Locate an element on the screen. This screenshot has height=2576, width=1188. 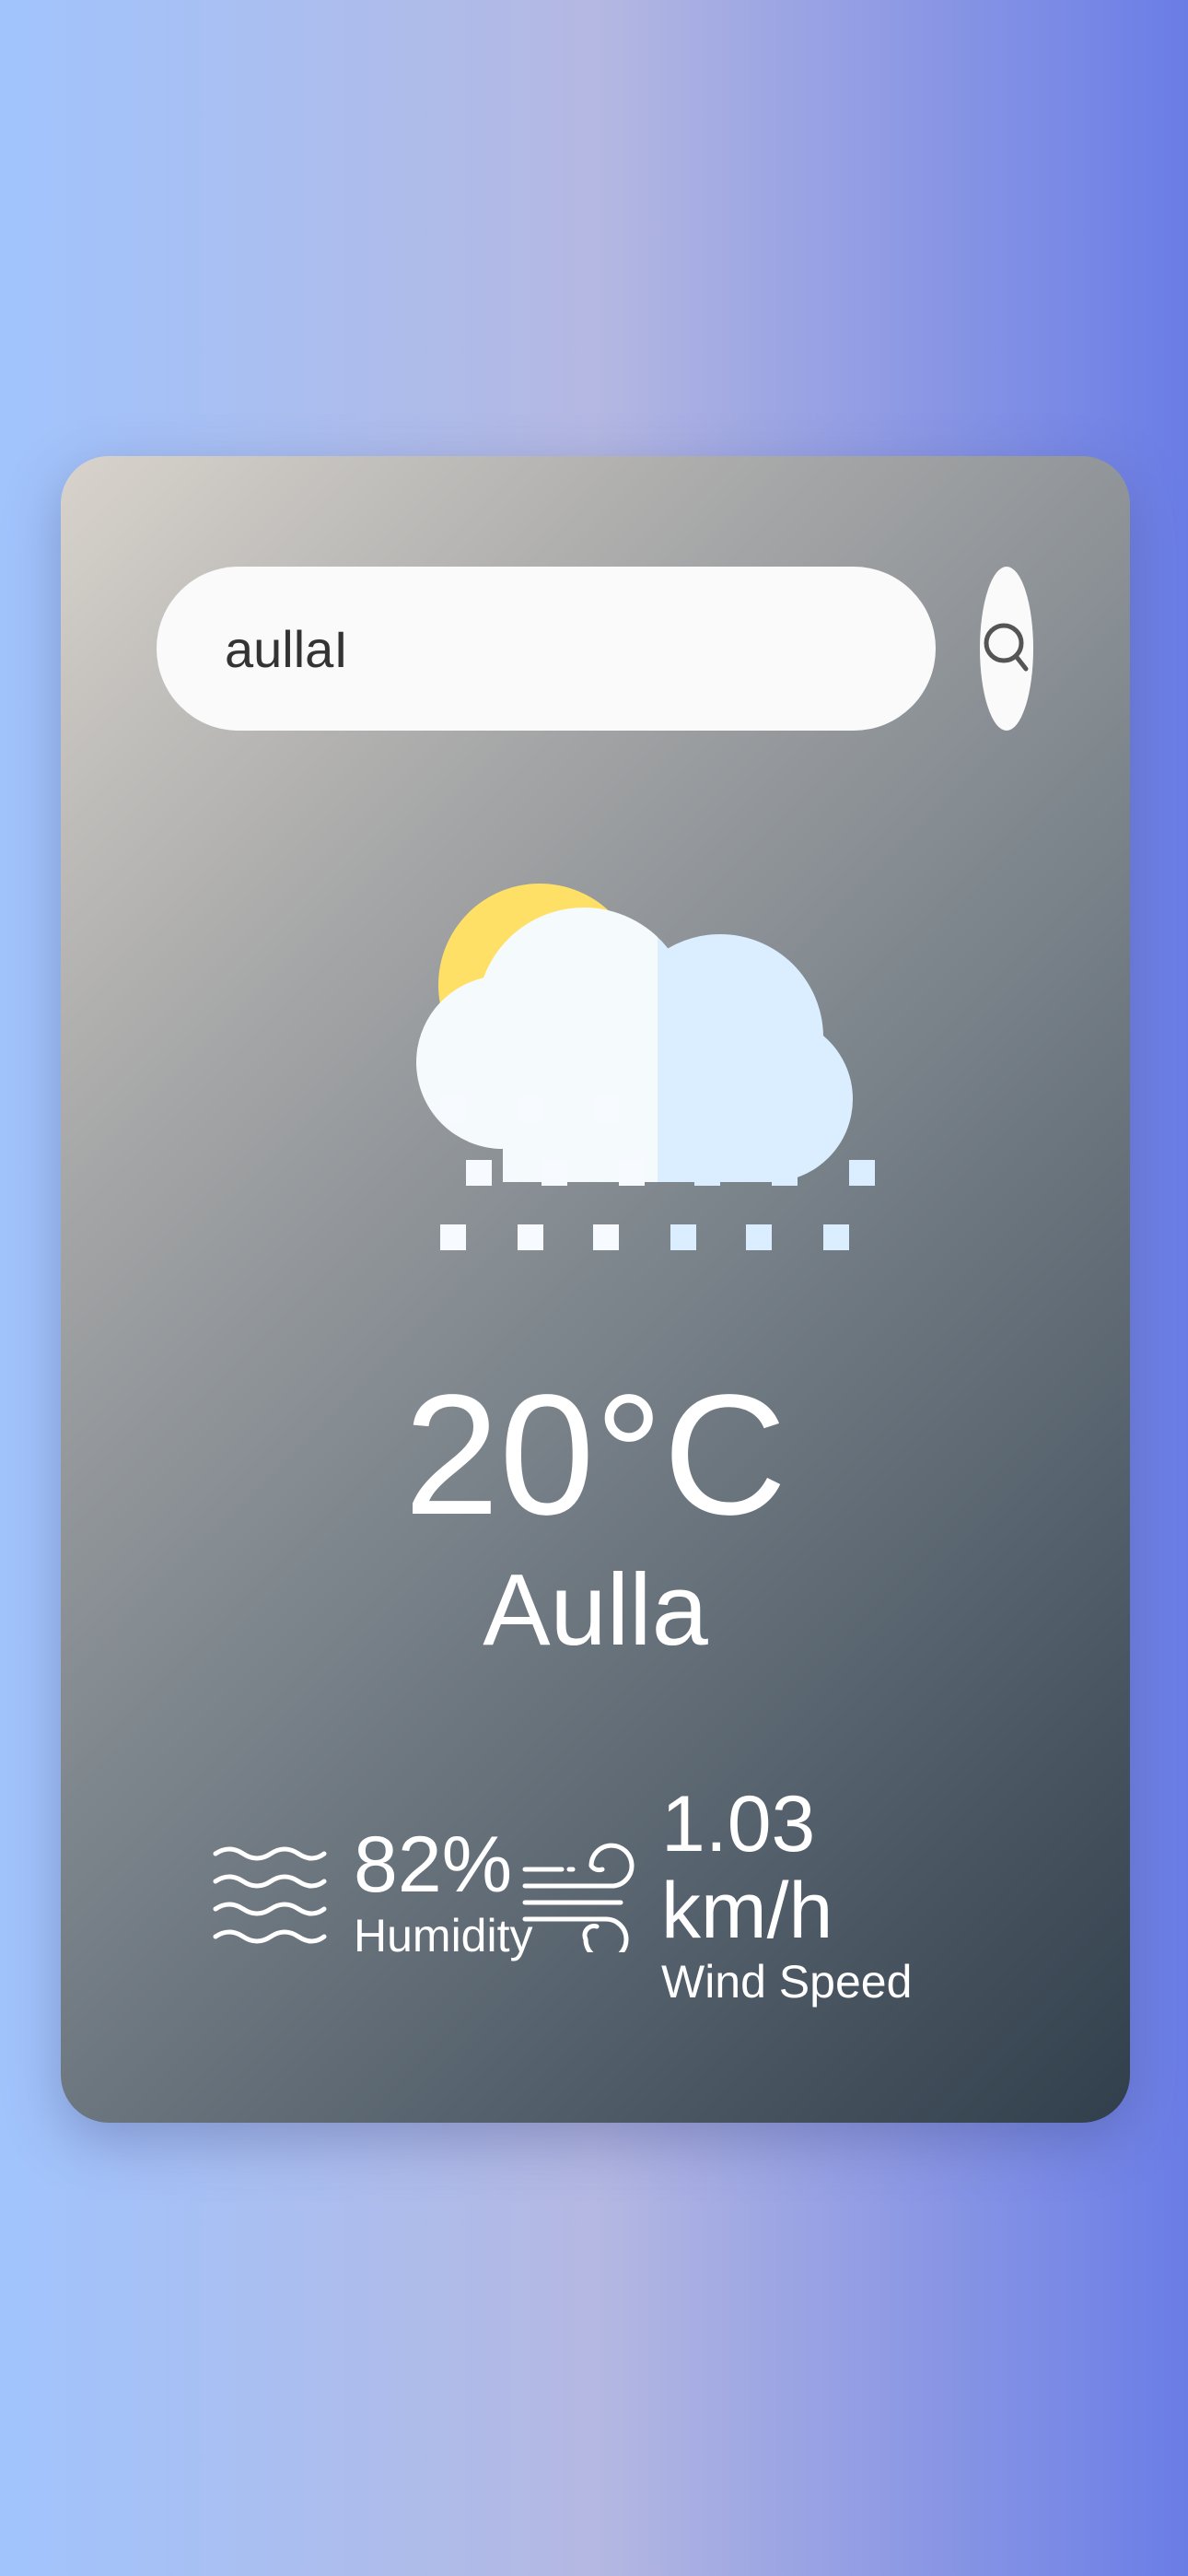
humidity-stat: 82% Humidity is located at coordinates (372, 1892).